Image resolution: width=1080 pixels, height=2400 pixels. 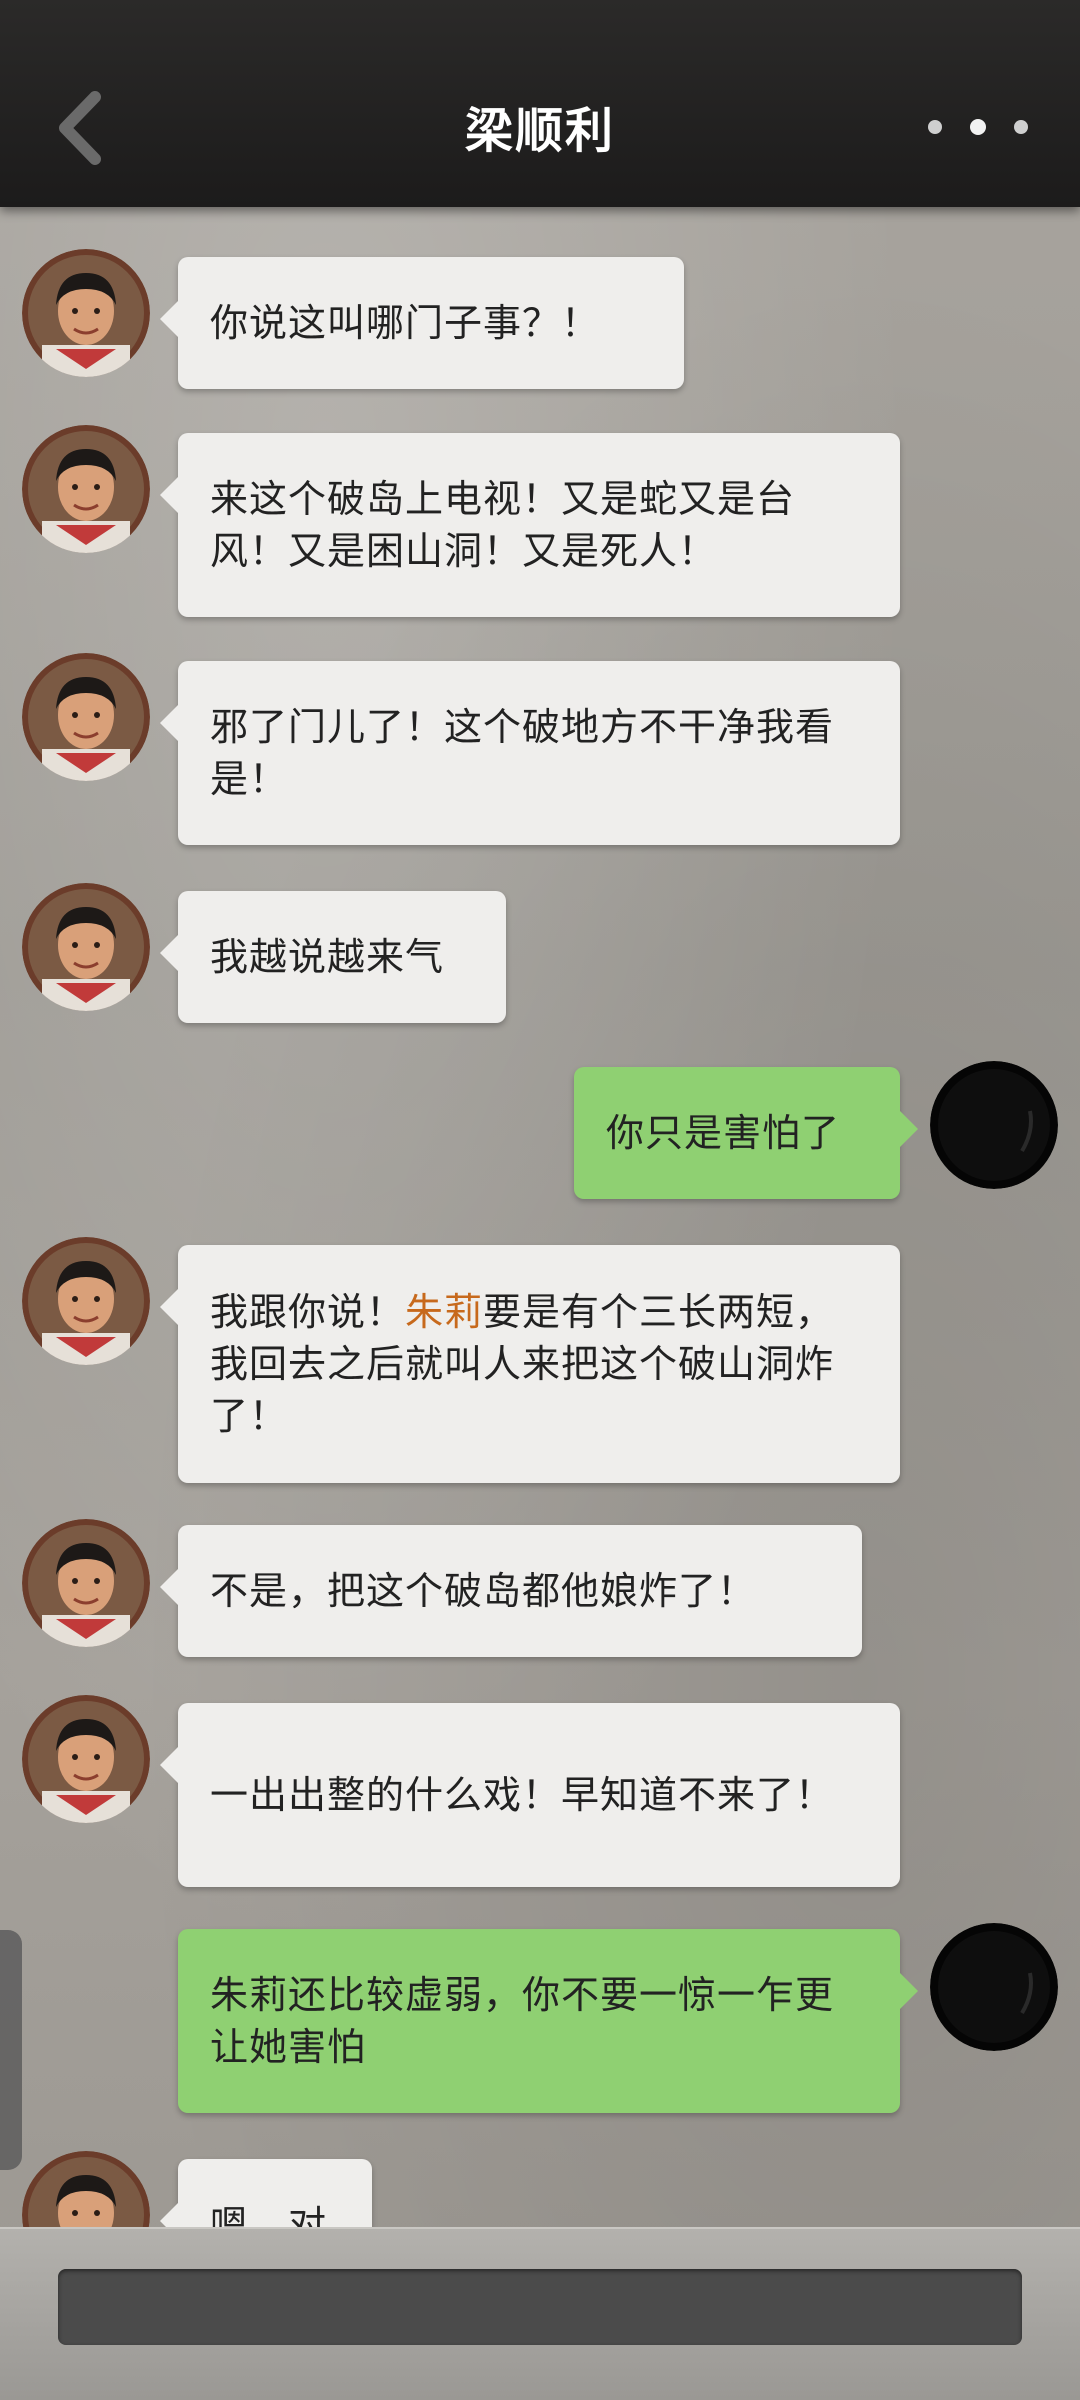 What do you see at coordinates (444, 1312) in the screenshot?
I see `highlighted-name: 朱莉` at bounding box center [444, 1312].